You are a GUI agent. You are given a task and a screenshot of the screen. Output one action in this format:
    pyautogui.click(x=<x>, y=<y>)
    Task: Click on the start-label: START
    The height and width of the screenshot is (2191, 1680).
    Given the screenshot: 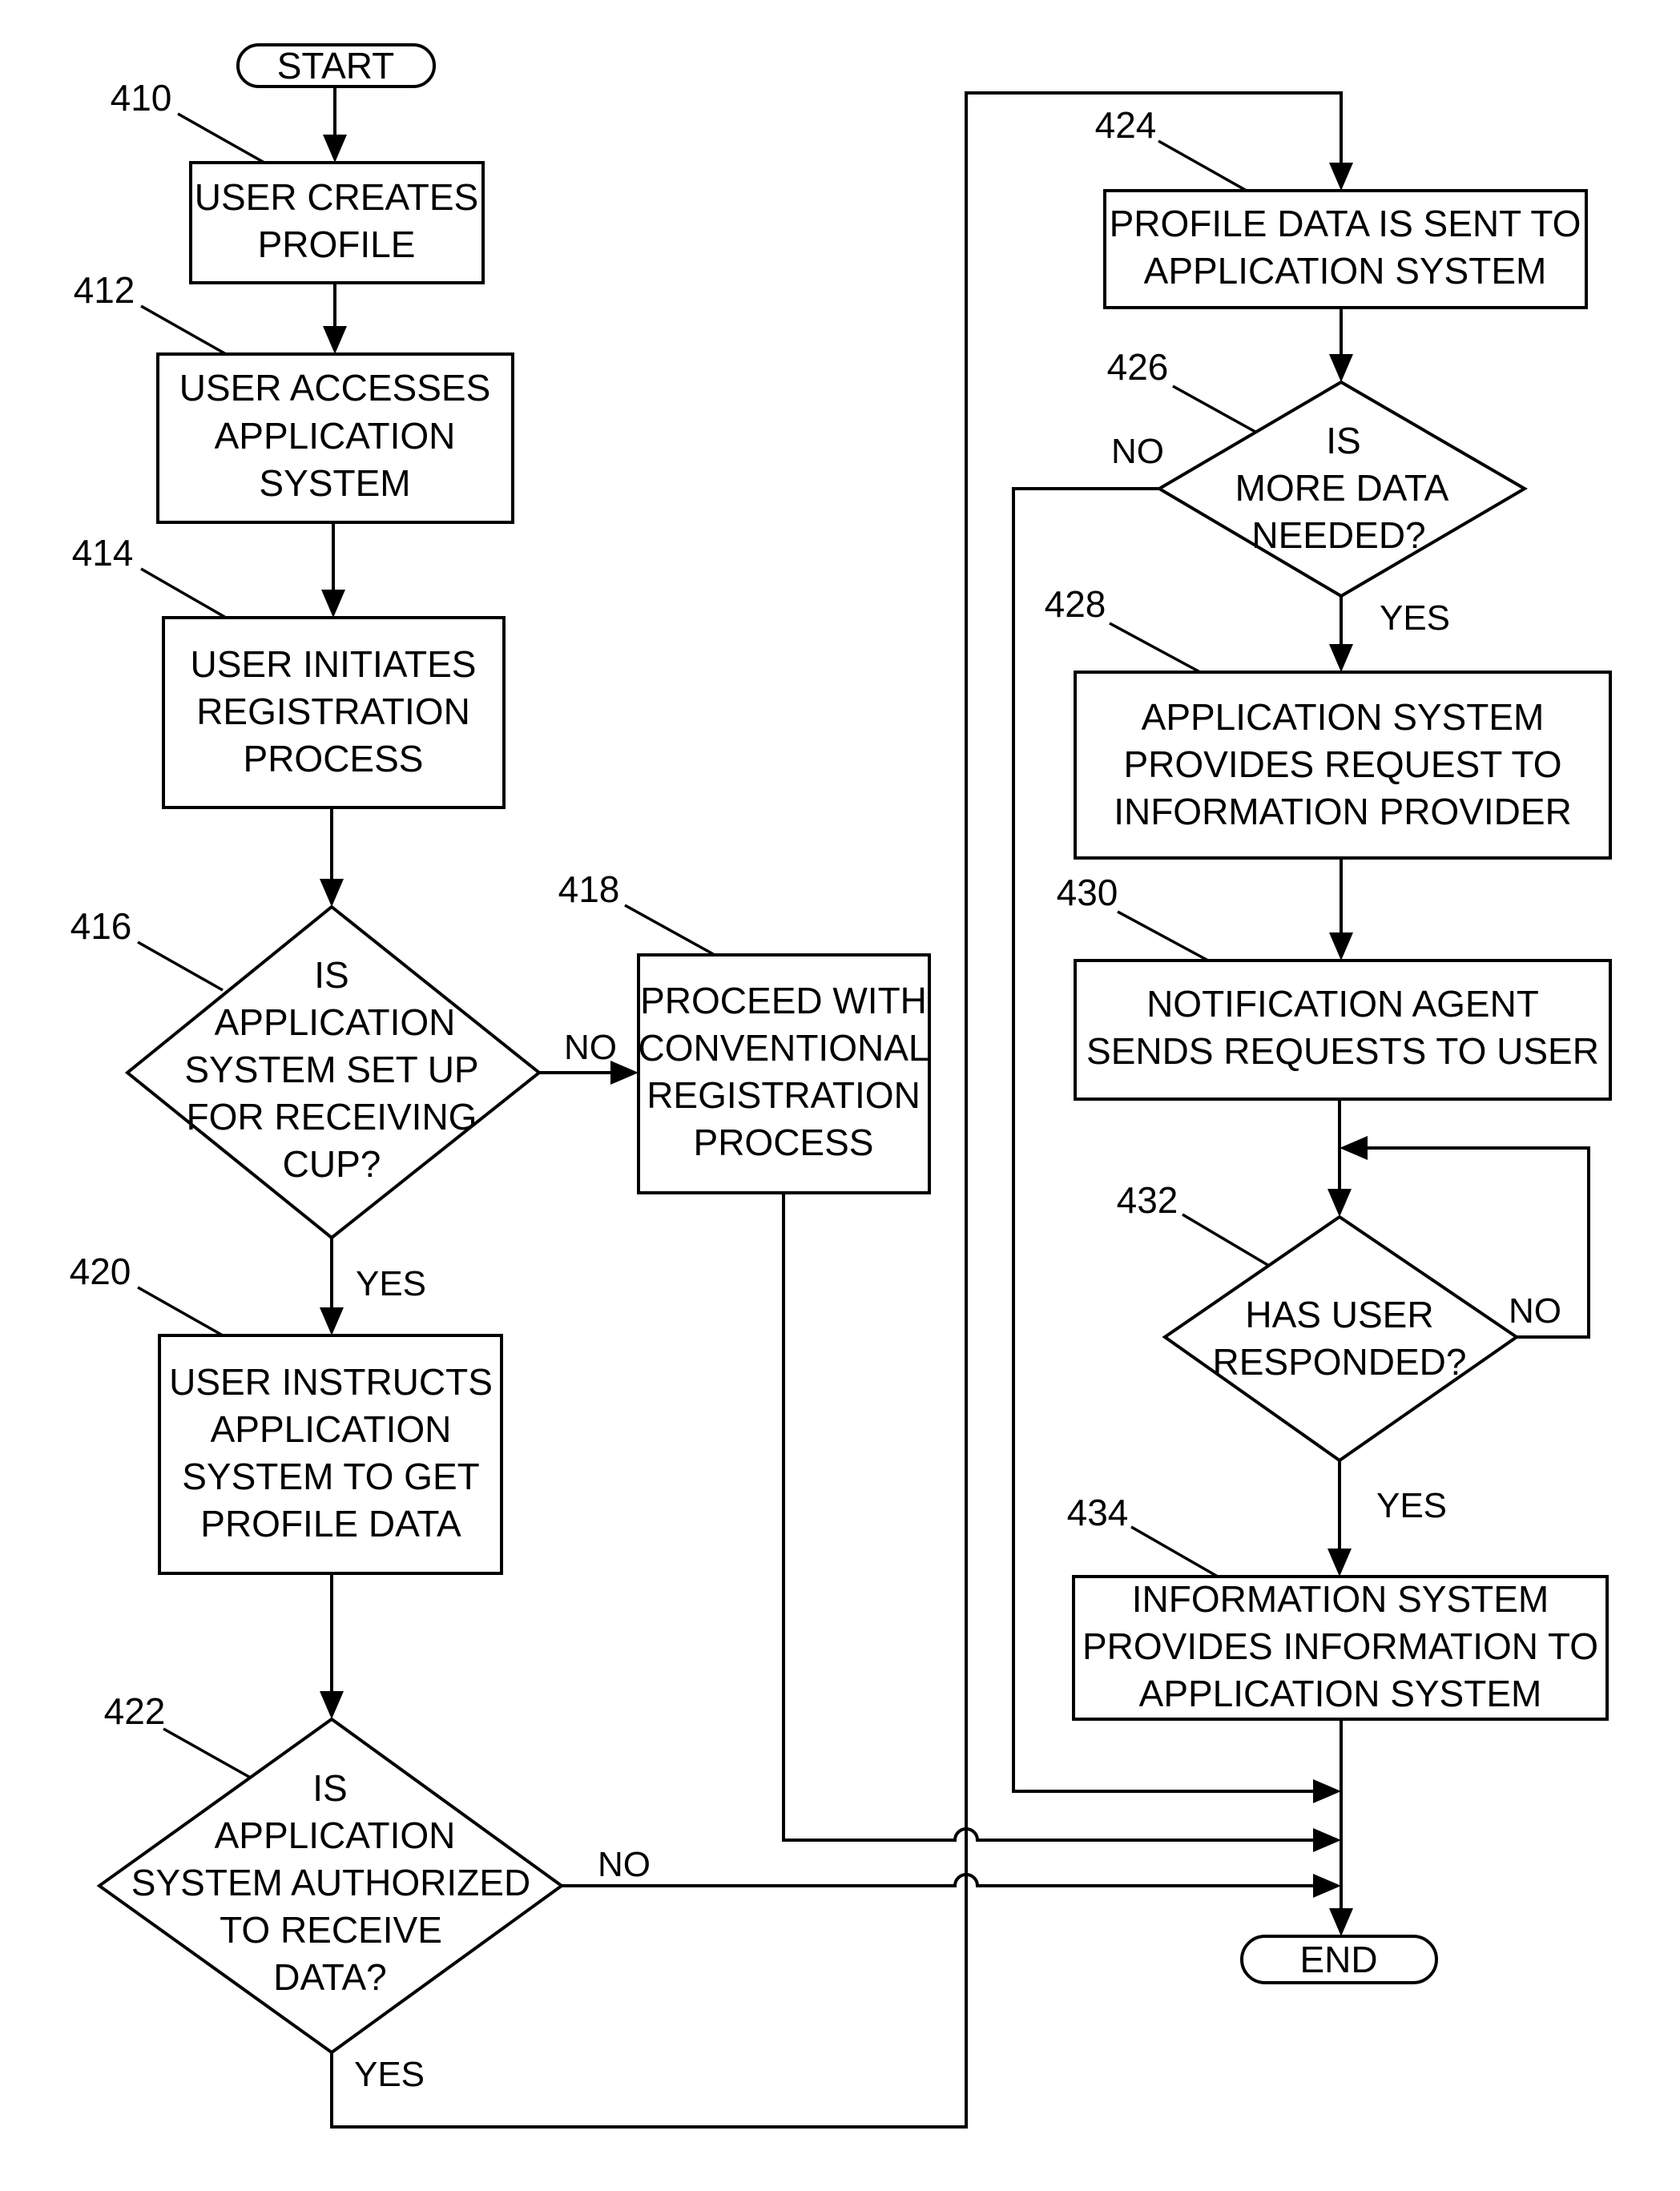 What is the action you would take?
    pyautogui.click(x=336, y=66)
    